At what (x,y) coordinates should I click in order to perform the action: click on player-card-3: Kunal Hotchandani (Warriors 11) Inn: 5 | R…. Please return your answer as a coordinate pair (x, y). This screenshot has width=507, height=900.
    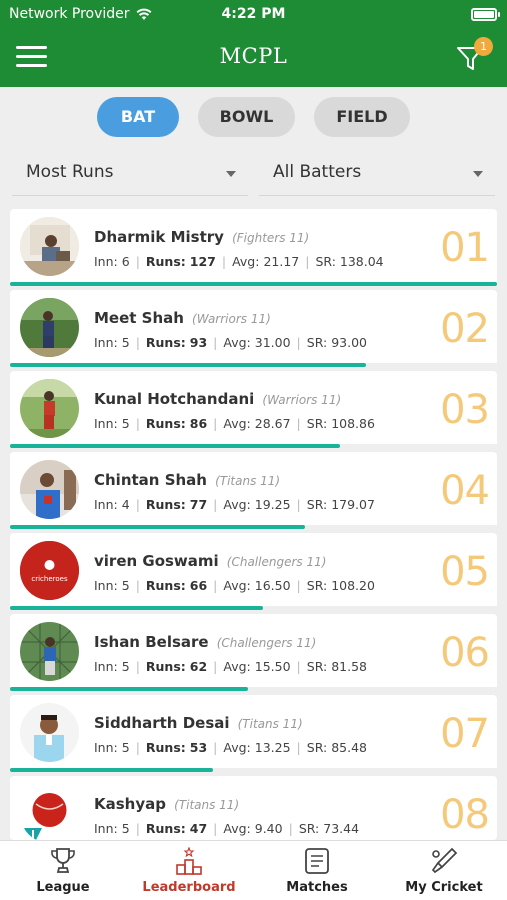
    Looking at the image, I should click on (253, 409).